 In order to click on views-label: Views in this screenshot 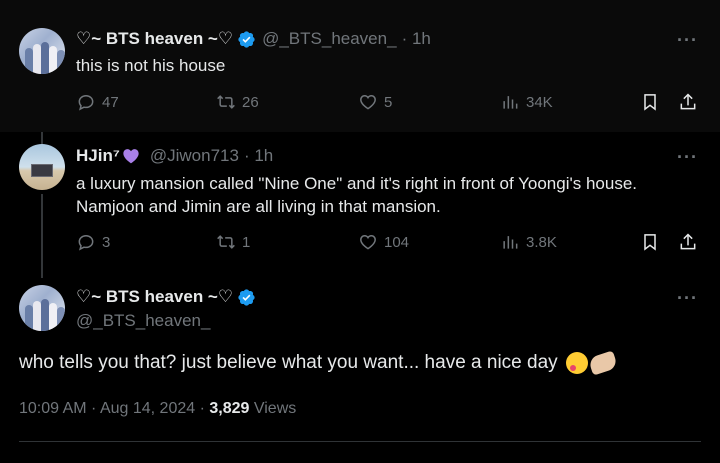, I will do `click(273, 408)`.